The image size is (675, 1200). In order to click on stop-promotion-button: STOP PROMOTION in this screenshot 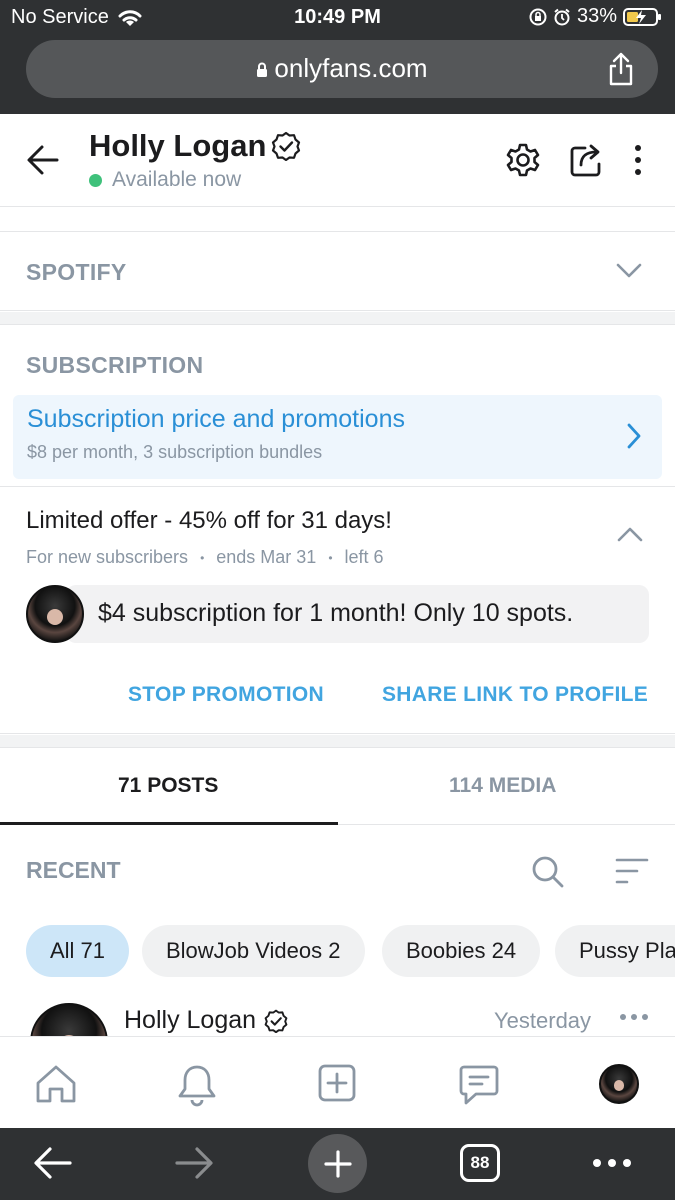, I will do `click(226, 695)`.